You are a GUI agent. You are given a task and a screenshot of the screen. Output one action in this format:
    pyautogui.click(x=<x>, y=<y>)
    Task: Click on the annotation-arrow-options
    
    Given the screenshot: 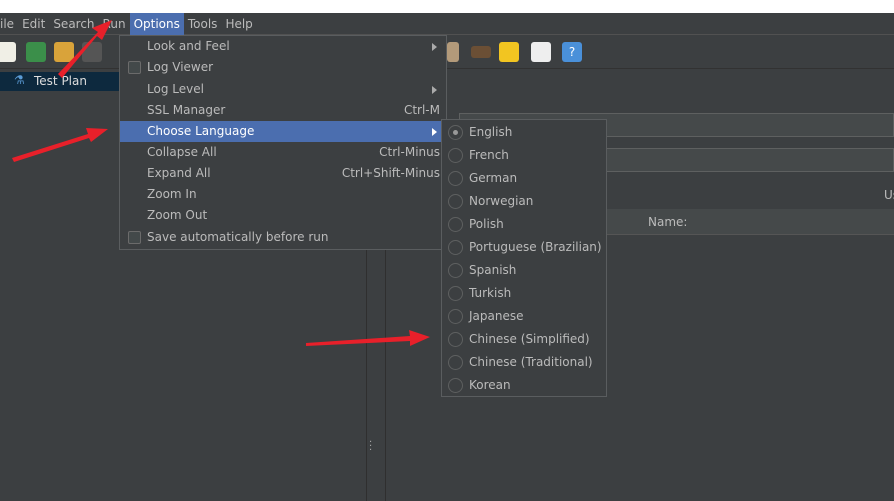 What is the action you would take?
    pyautogui.click(x=85, y=49)
    